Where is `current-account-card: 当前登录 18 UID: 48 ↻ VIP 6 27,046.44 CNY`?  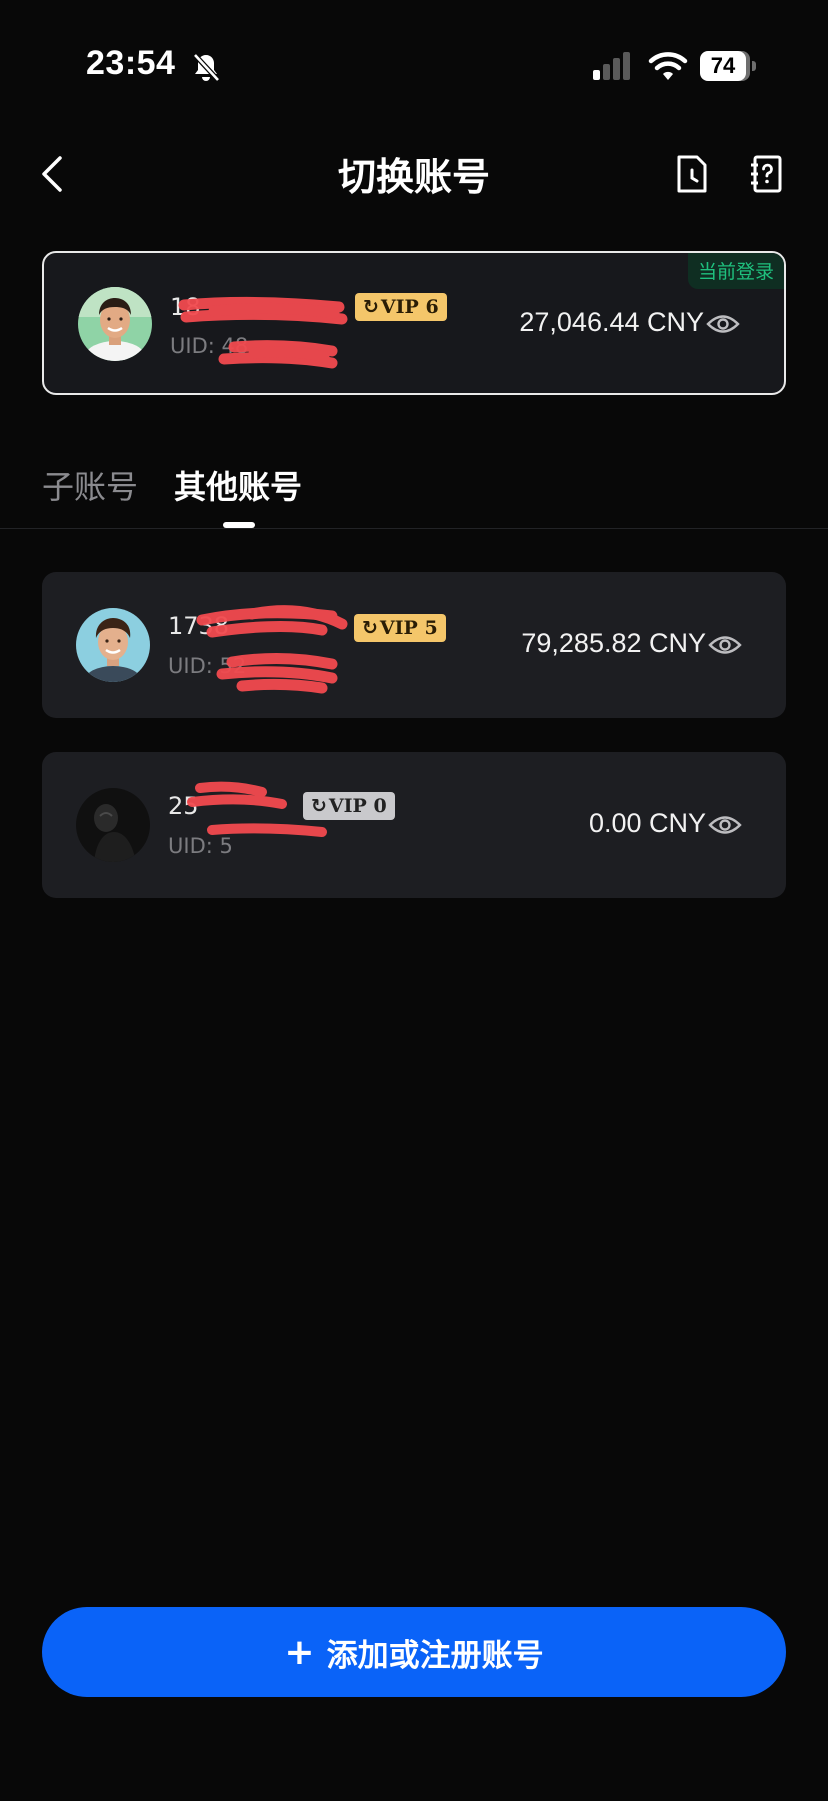 current-account-card: 当前登录 18 UID: 48 ↻ VIP 6 27,046.44 CNY is located at coordinates (414, 323).